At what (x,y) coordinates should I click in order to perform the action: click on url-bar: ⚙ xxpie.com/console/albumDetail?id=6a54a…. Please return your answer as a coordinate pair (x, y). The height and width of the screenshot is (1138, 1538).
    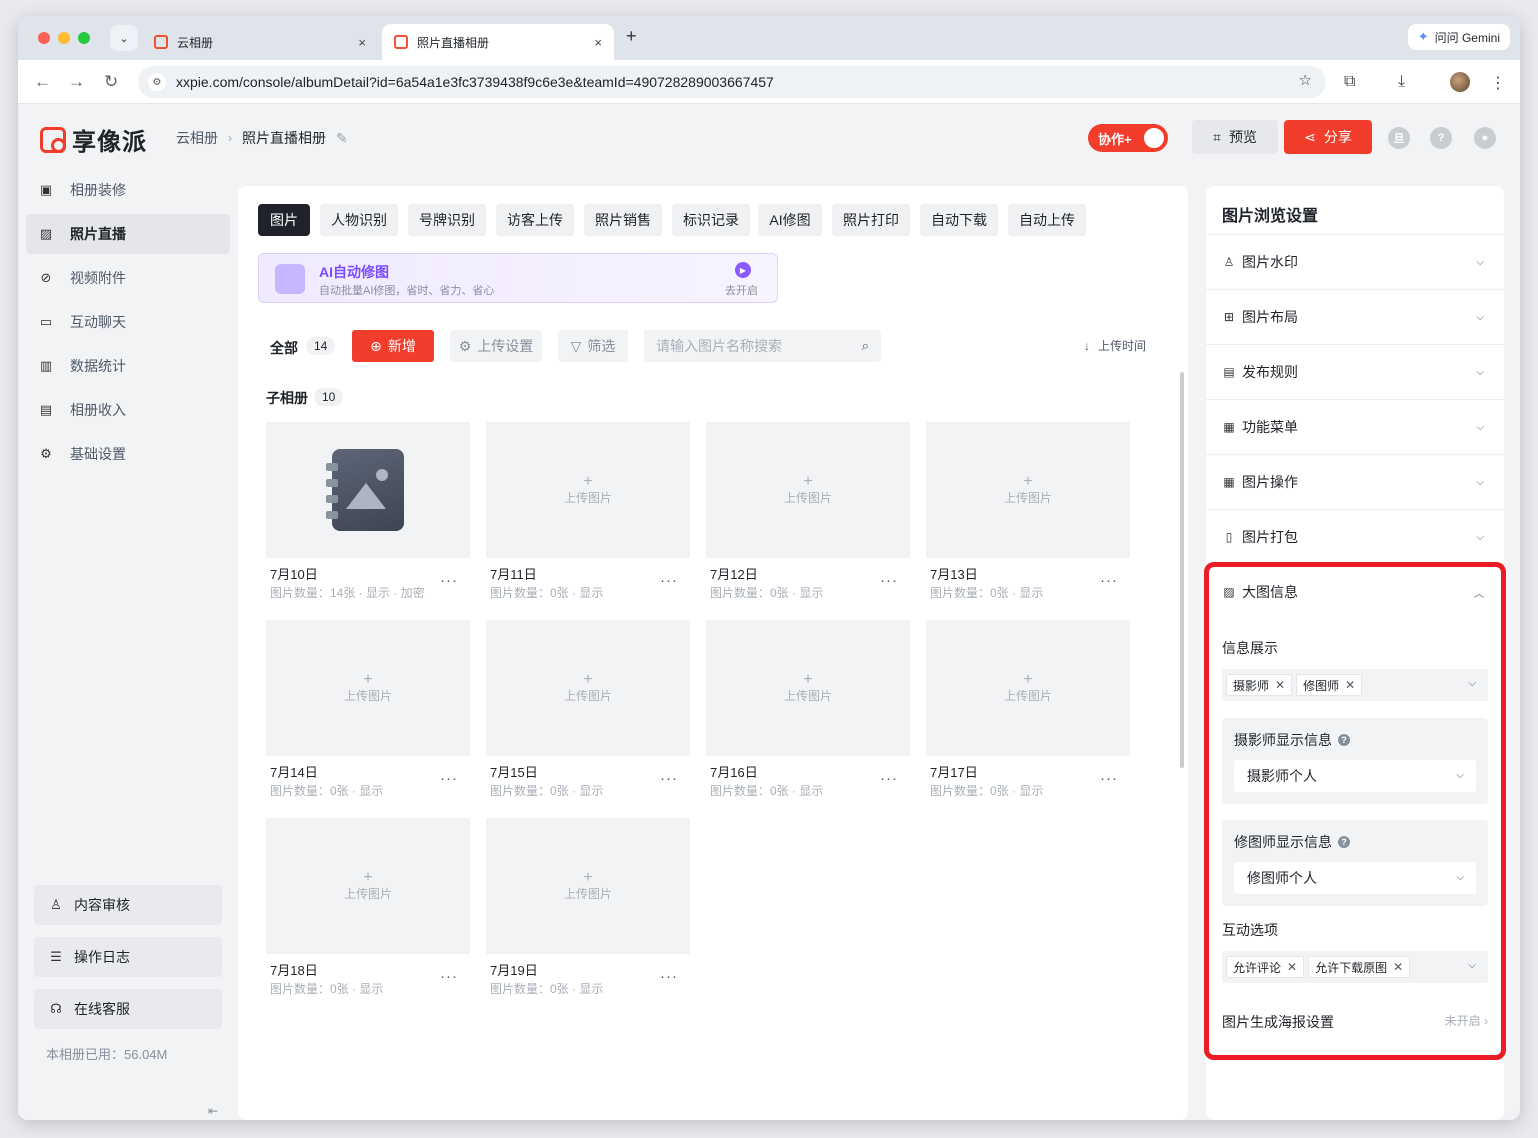
    Looking at the image, I should click on (732, 82).